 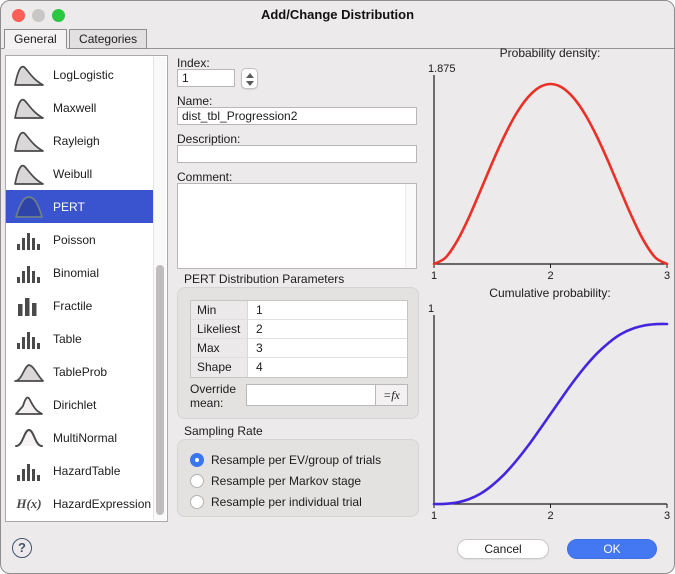 What do you see at coordinates (249, 83) in the screenshot?
I see `stepper-down-icon` at bounding box center [249, 83].